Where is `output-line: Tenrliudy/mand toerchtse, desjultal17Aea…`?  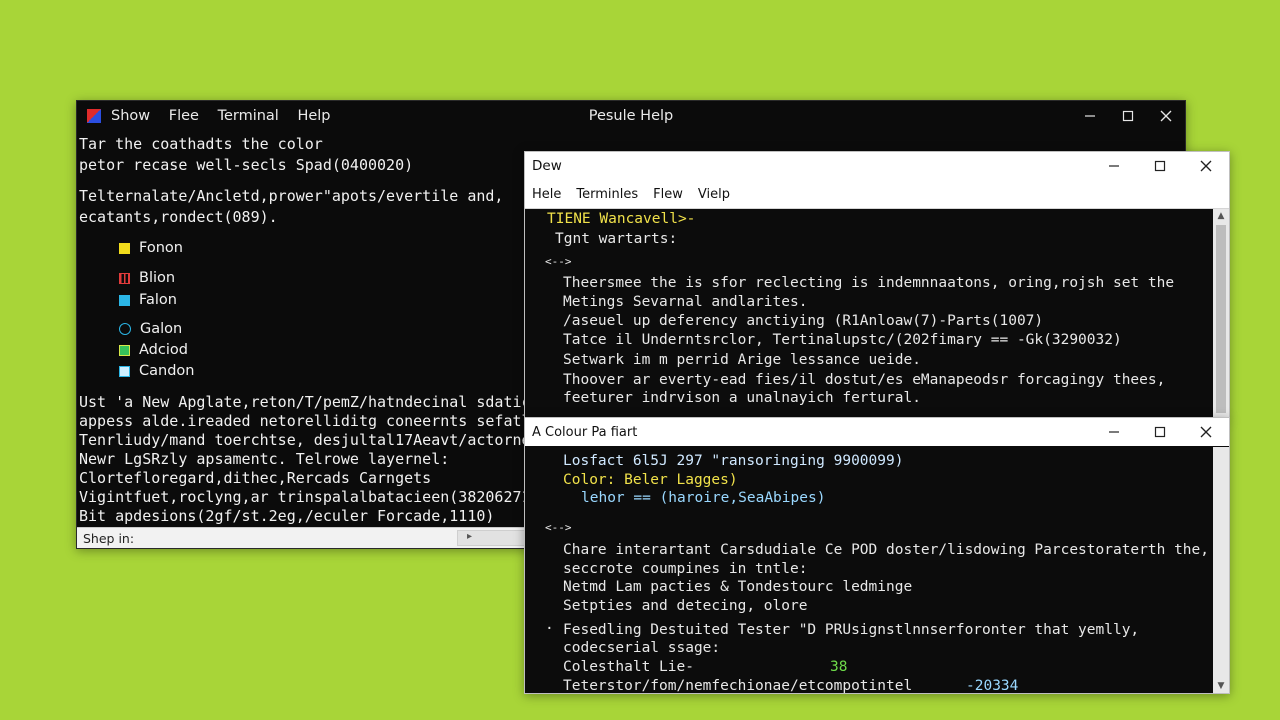
output-line: Tenrliudy/mand toerchtse, desjultal17Aea… is located at coordinates (309, 440).